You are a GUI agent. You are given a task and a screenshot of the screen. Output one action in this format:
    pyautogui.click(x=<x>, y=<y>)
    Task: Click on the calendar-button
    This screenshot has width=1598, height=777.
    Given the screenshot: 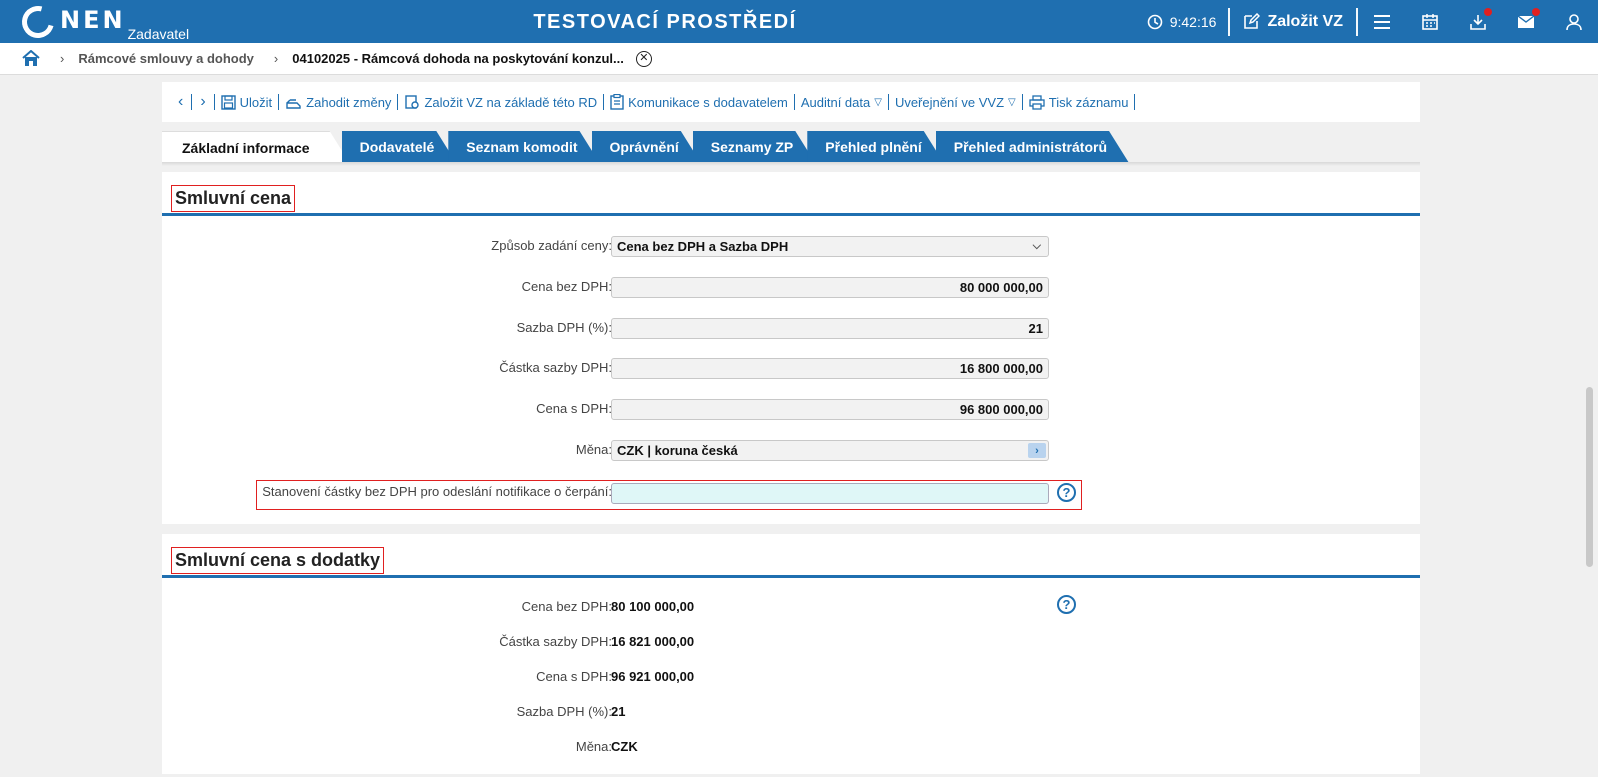 What is the action you would take?
    pyautogui.click(x=1430, y=21)
    